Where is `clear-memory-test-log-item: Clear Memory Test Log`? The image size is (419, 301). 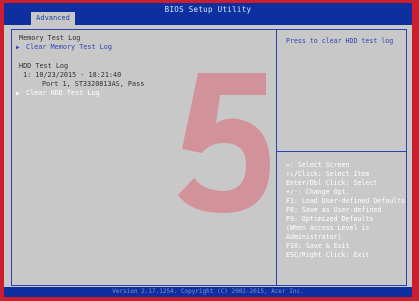 clear-memory-test-log-item: Clear Memory Test Log is located at coordinates (69, 47).